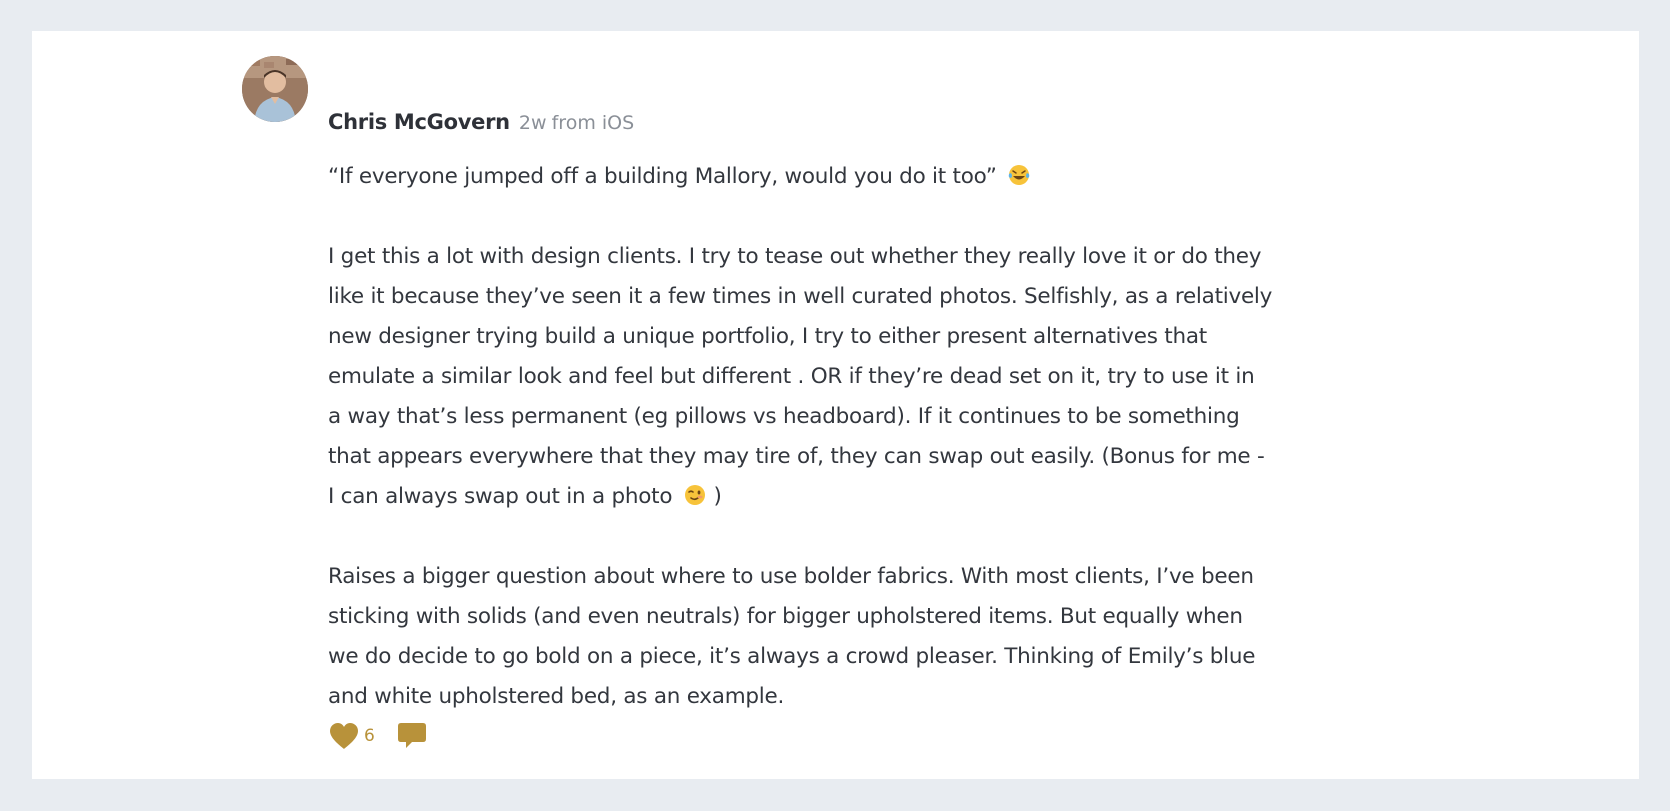  What do you see at coordinates (377, 736) in the screenshot?
I see `post-actions: 6` at bounding box center [377, 736].